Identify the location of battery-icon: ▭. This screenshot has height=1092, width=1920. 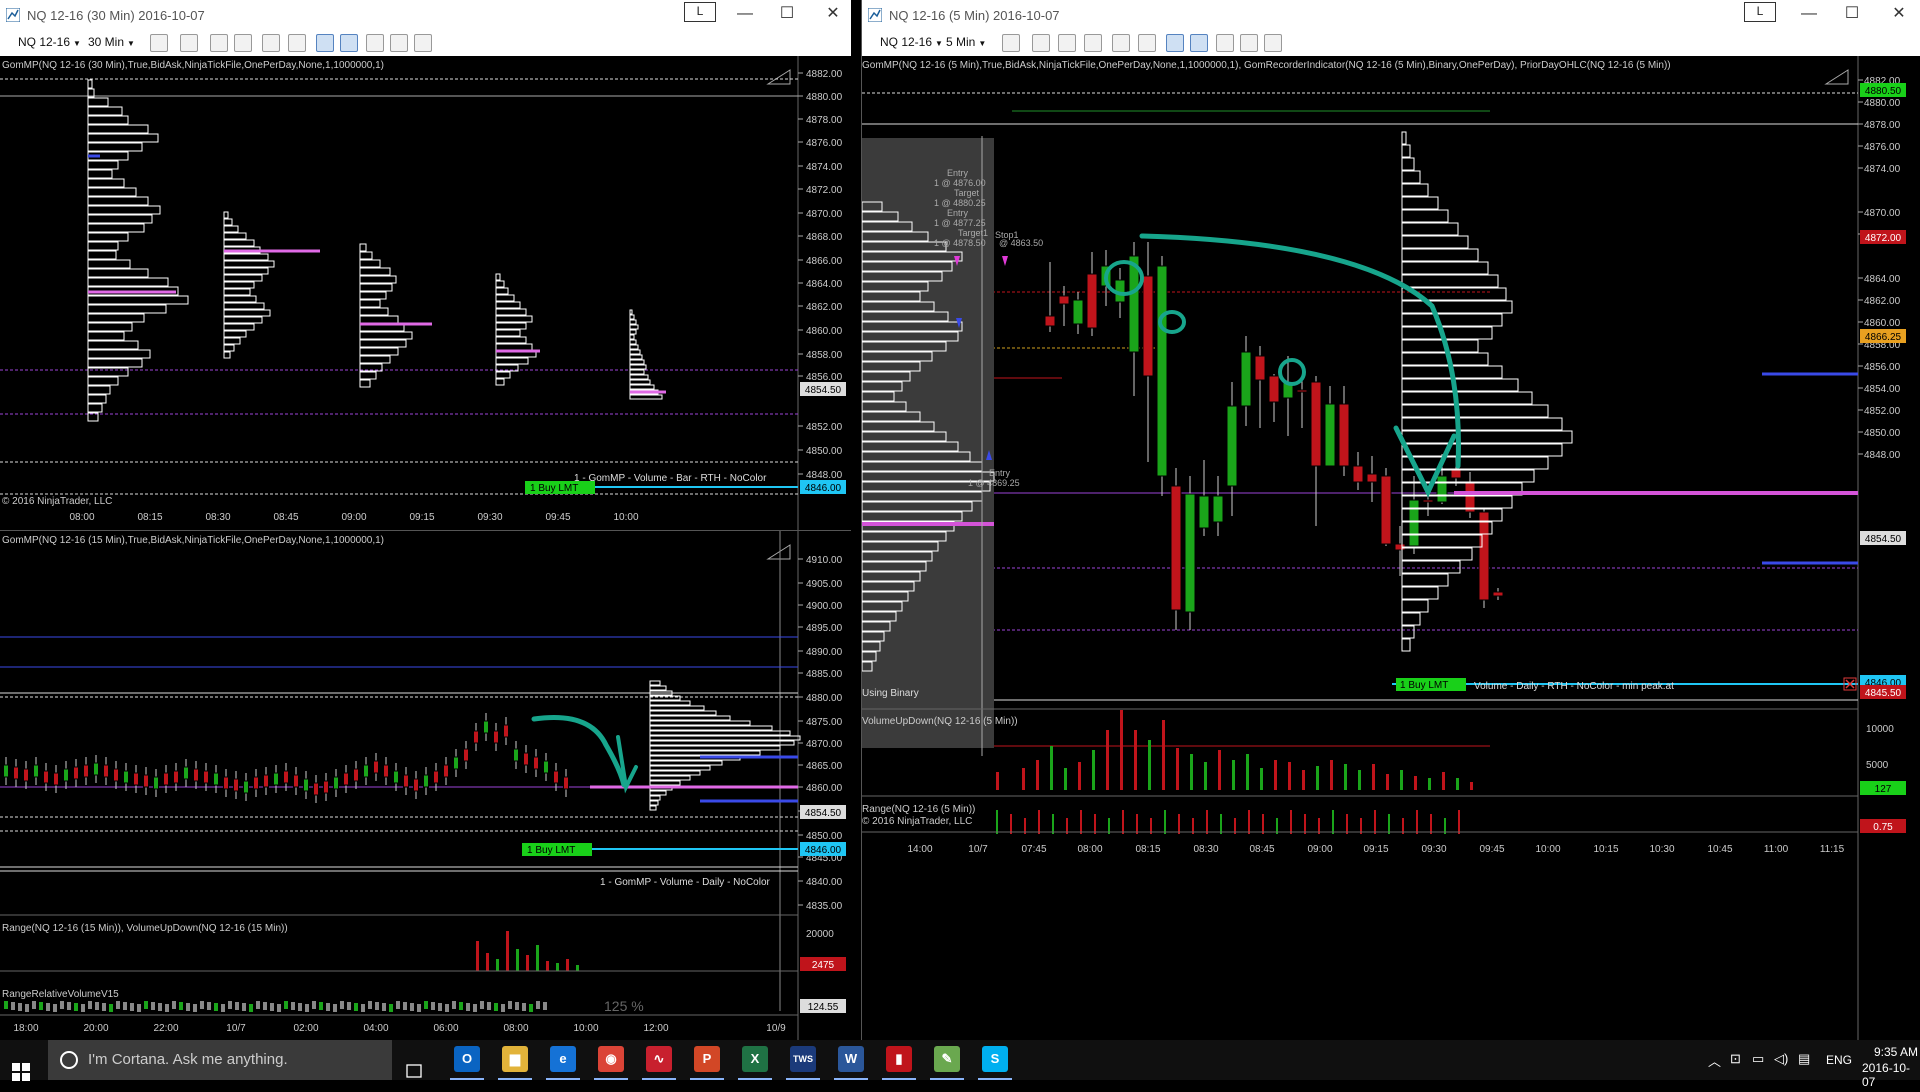
(1758, 1059).